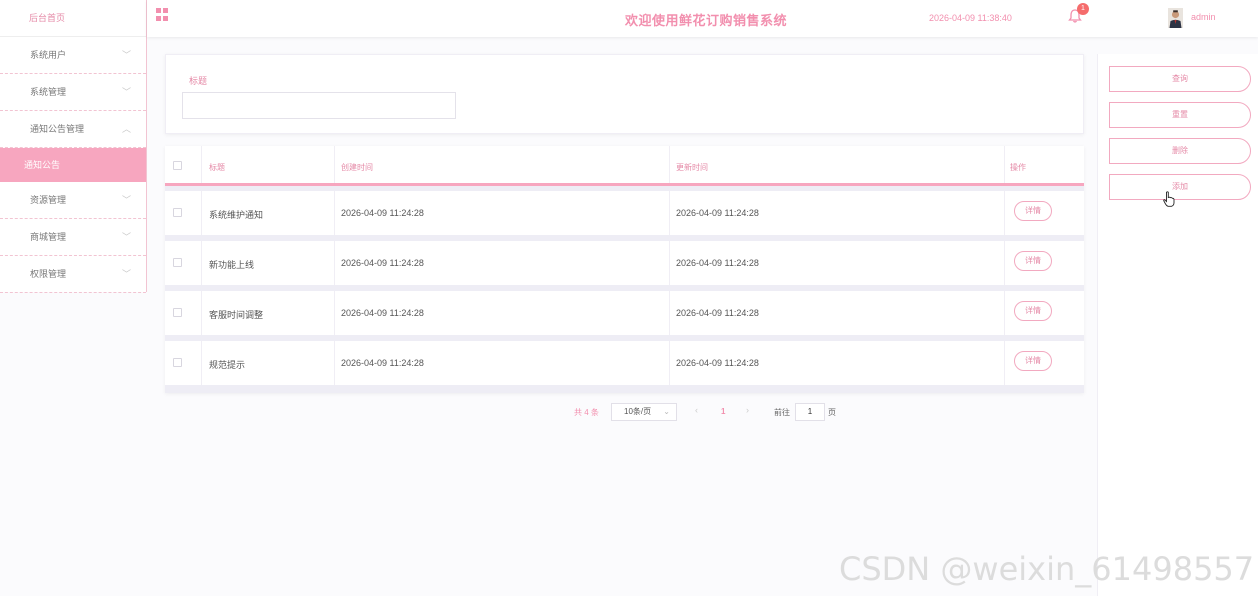  Describe the element at coordinates (48, 274) in the screenshot. I see `sidebar-item-label: 权限管理` at that location.